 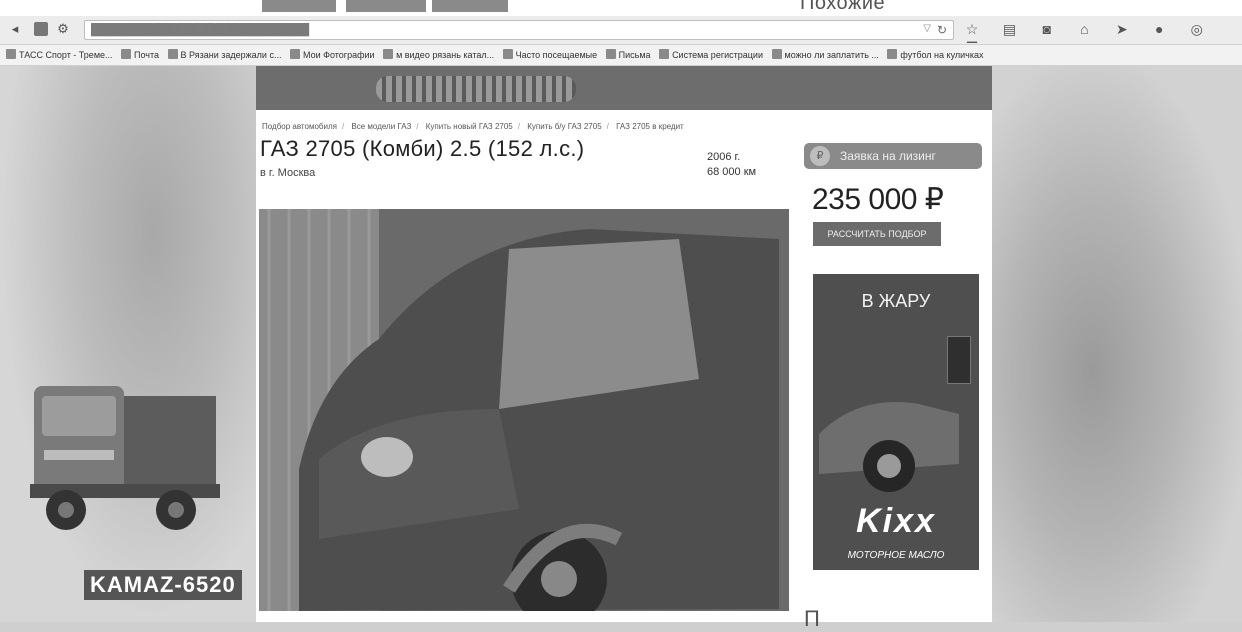 I want to click on leasing-request-button: ₽ Заявка на лизинг, so click(x=893, y=156).